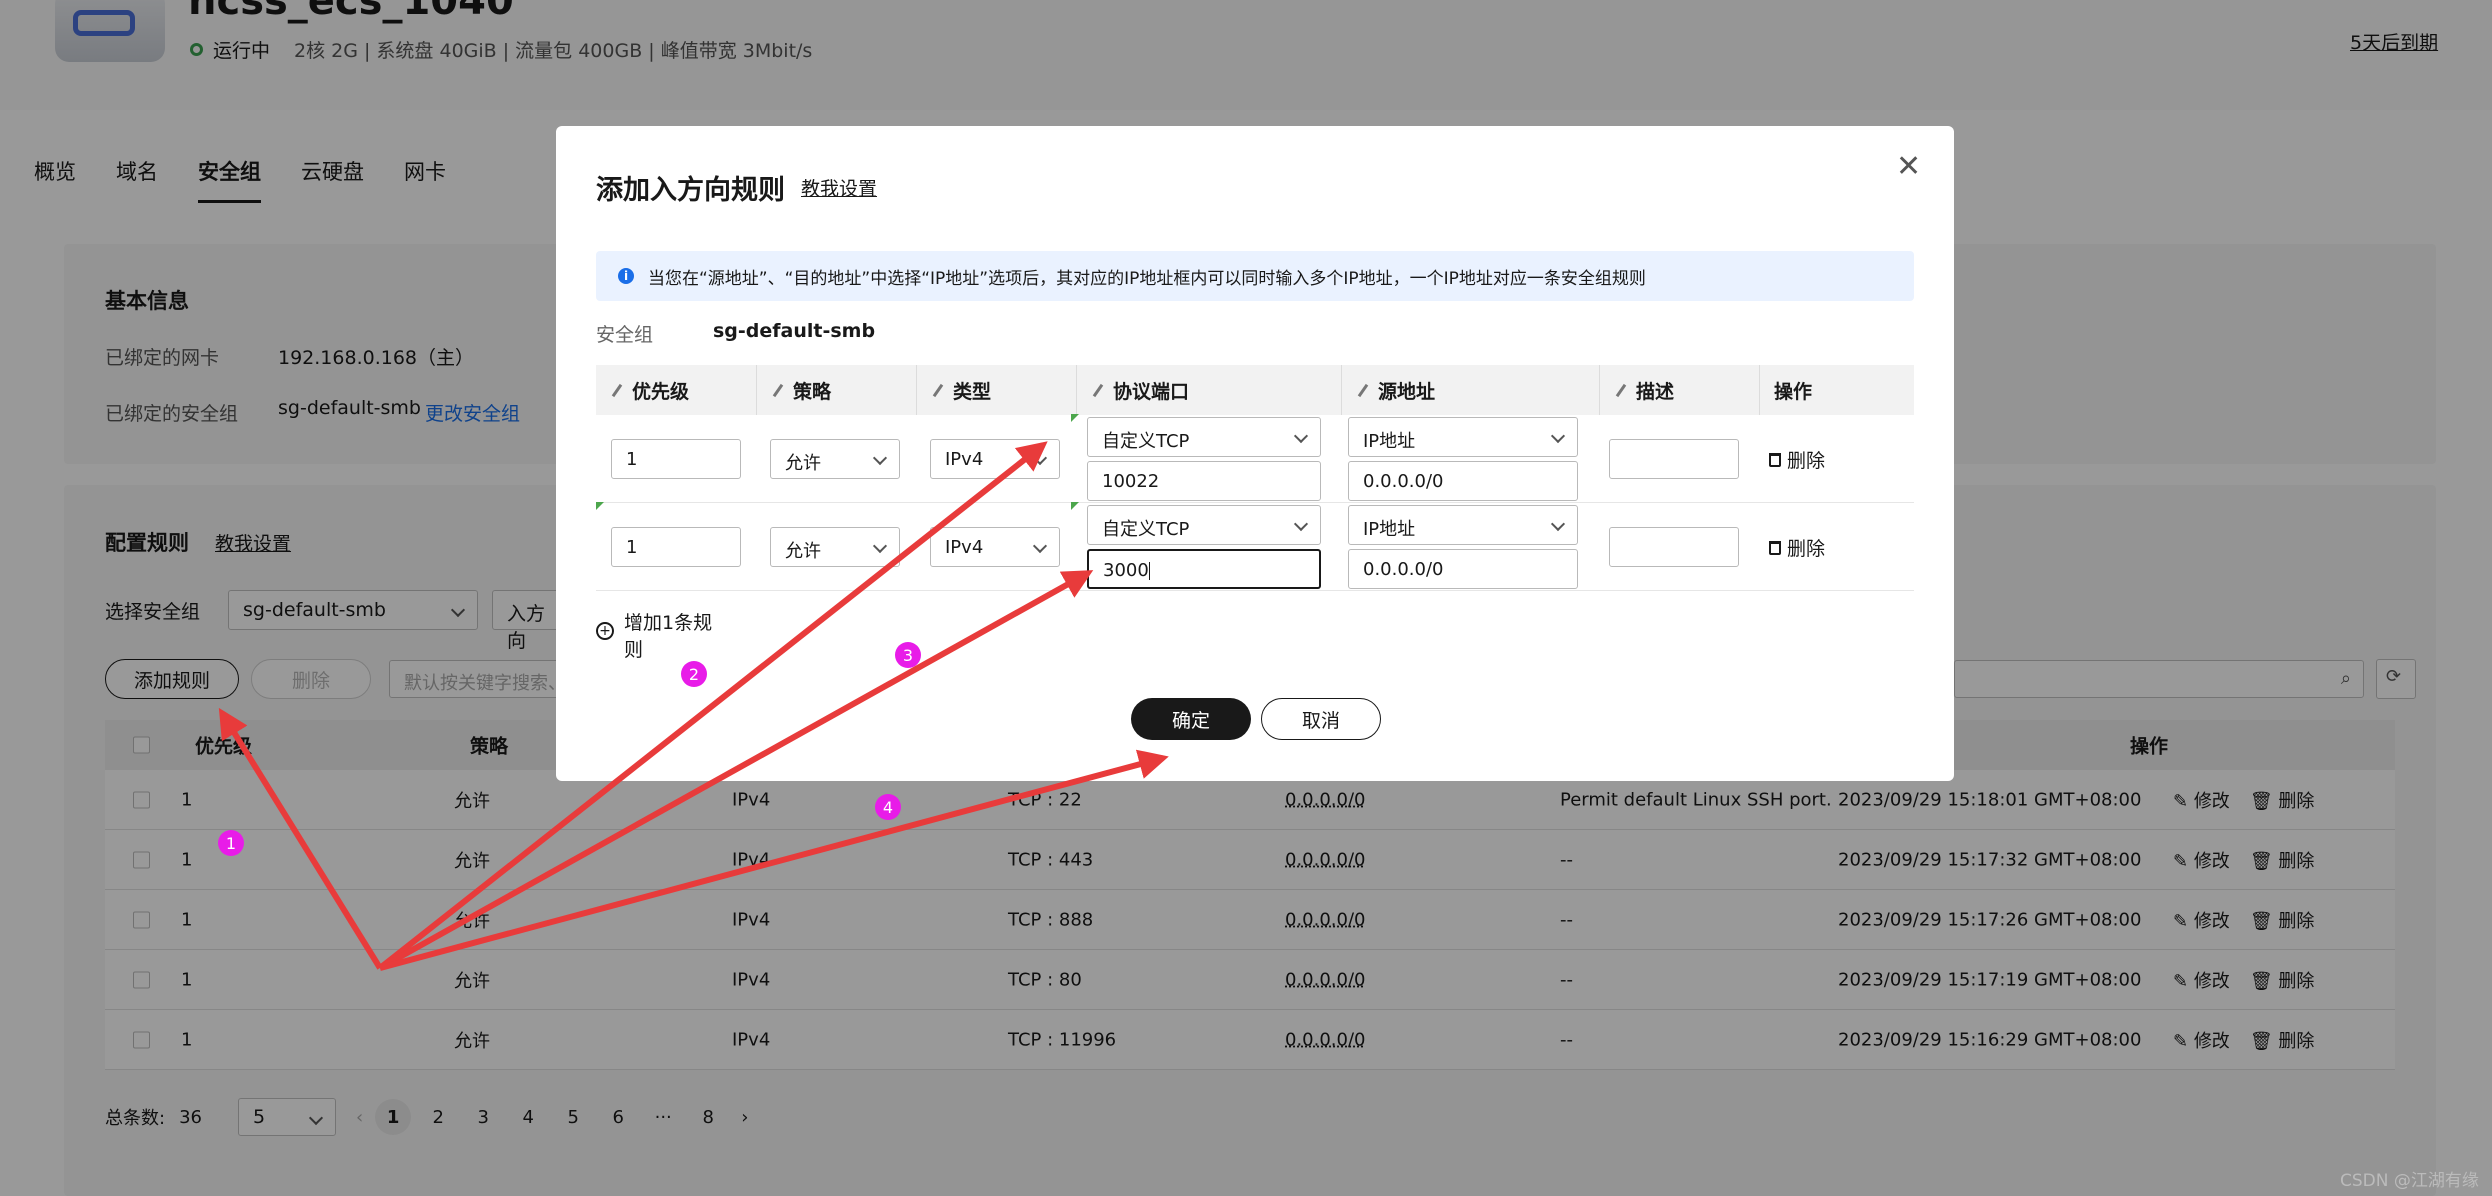  What do you see at coordinates (2409, 1181) in the screenshot?
I see `watermark: CSDN @江湖有缘` at bounding box center [2409, 1181].